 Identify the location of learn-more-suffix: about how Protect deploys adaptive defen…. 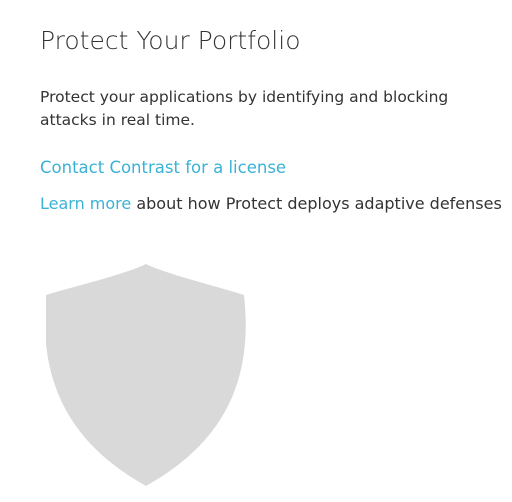
(316, 203).